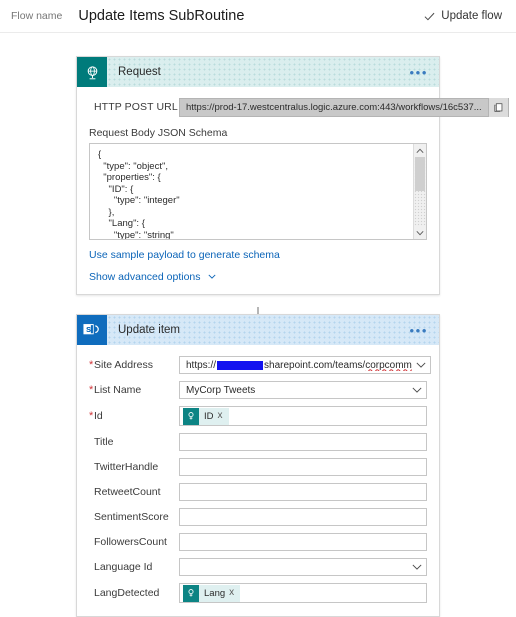  Describe the element at coordinates (134, 390) in the screenshot. I see `list-name-label: List Name` at that location.